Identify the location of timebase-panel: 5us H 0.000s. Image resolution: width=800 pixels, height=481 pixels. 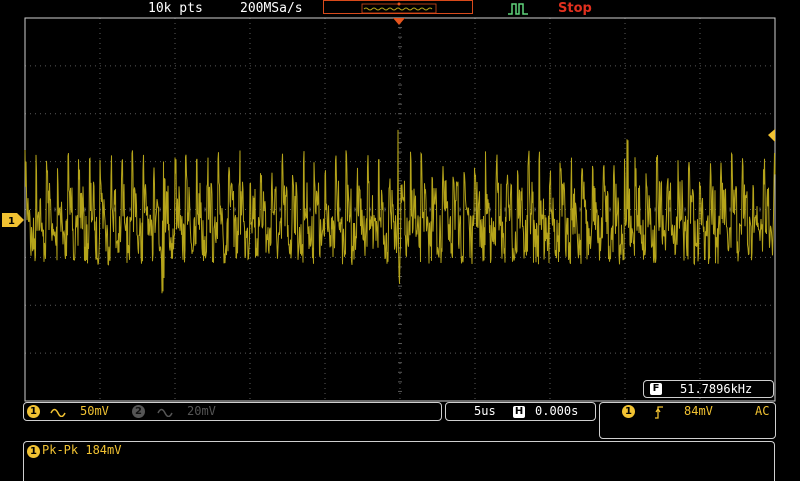
(520, 411).